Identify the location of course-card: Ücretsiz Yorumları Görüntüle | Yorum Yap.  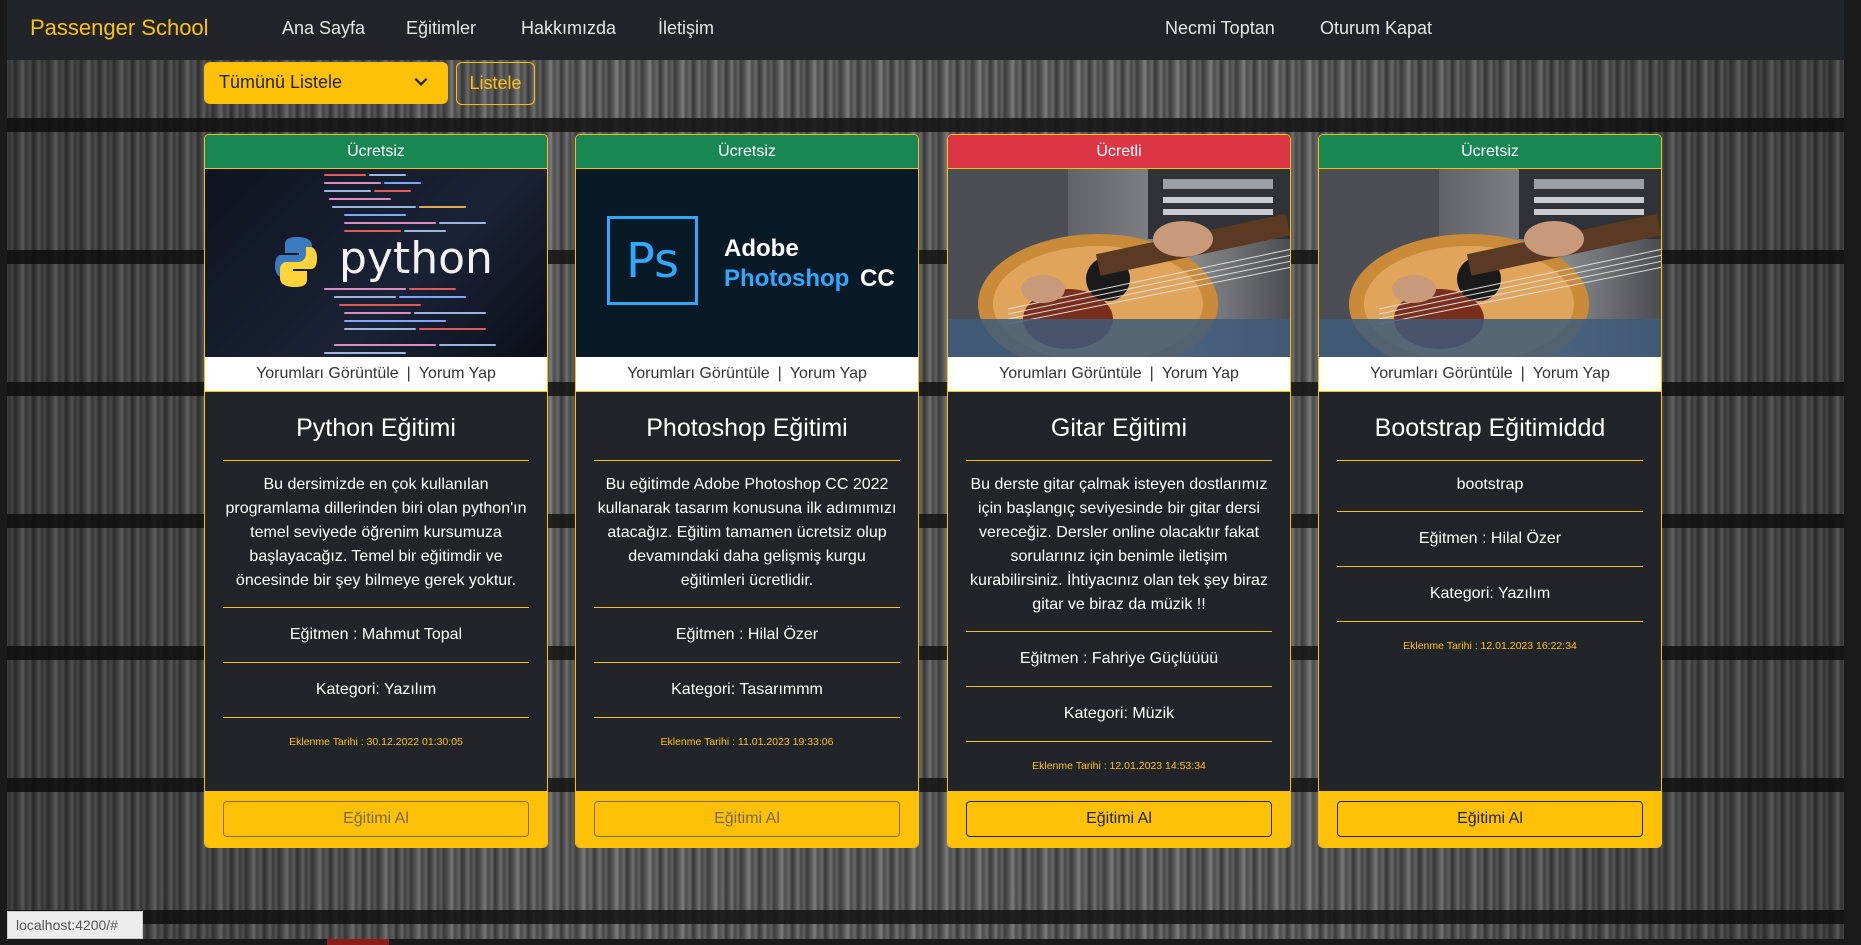
(1490, 491).